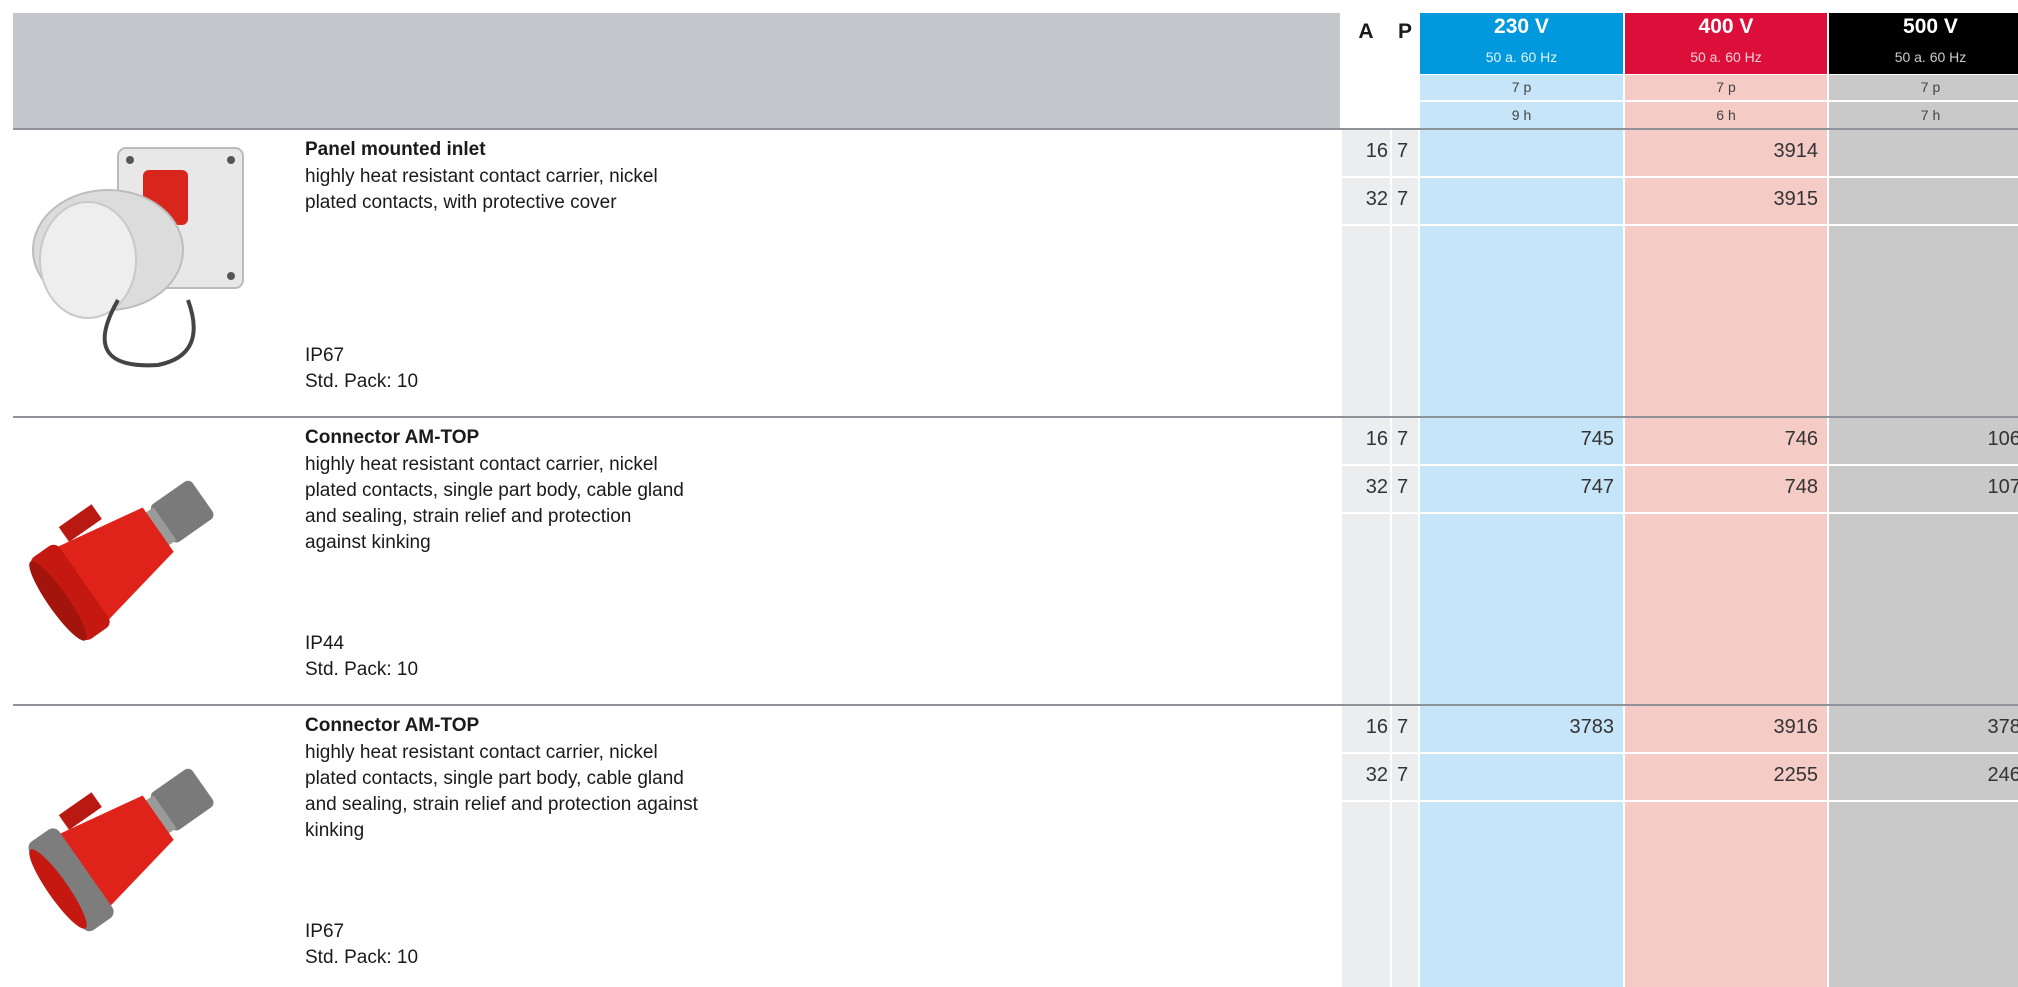 The width and height of the screenshot is (2018, 987). I want to click on hour-label: 6 h, so click(1726, 115).